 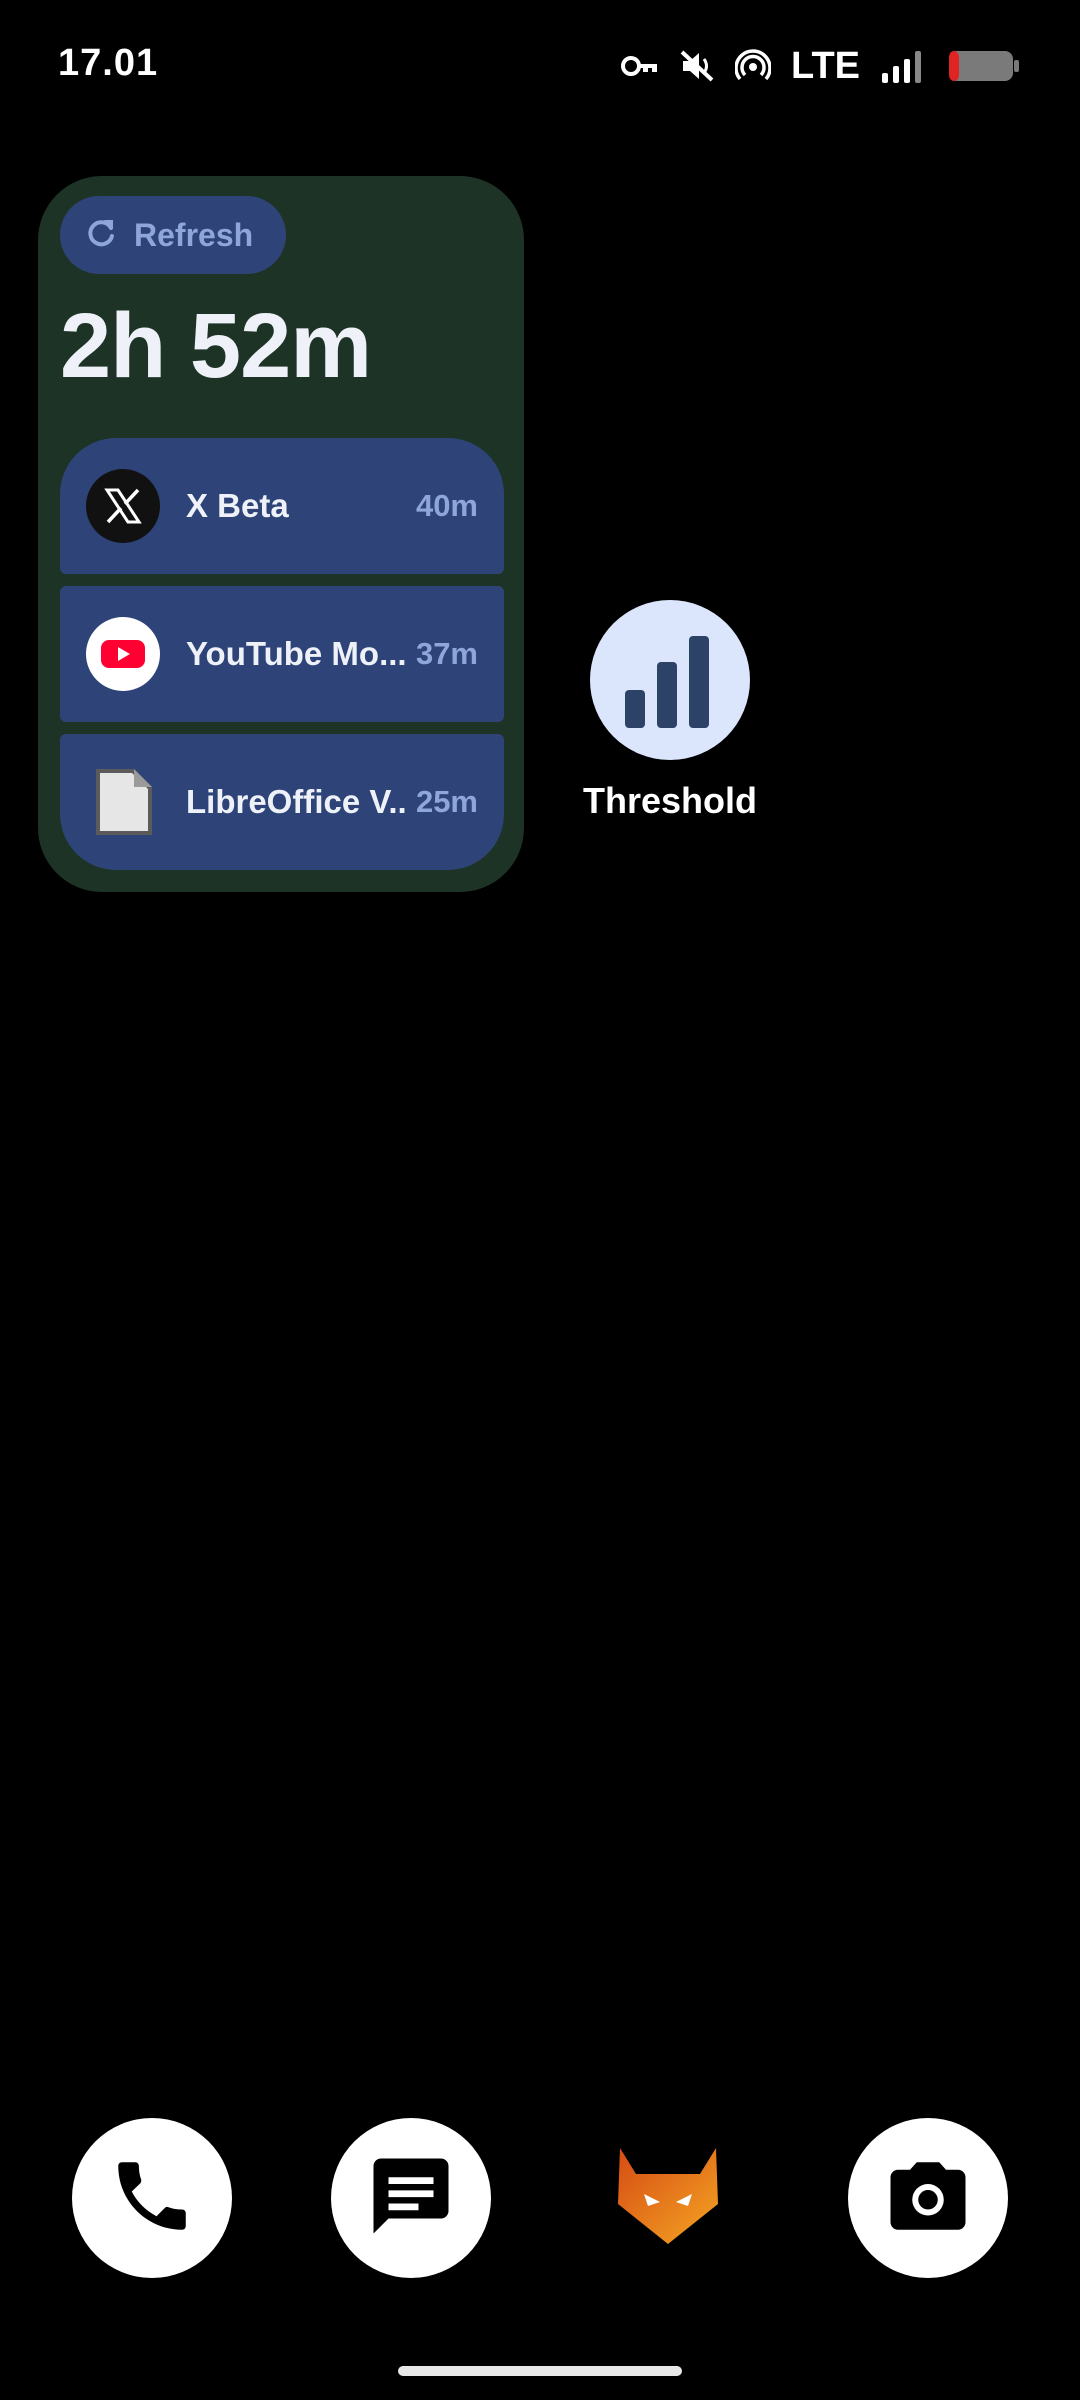 I want to click on hotspot-icon, so click(x=753, y=66).